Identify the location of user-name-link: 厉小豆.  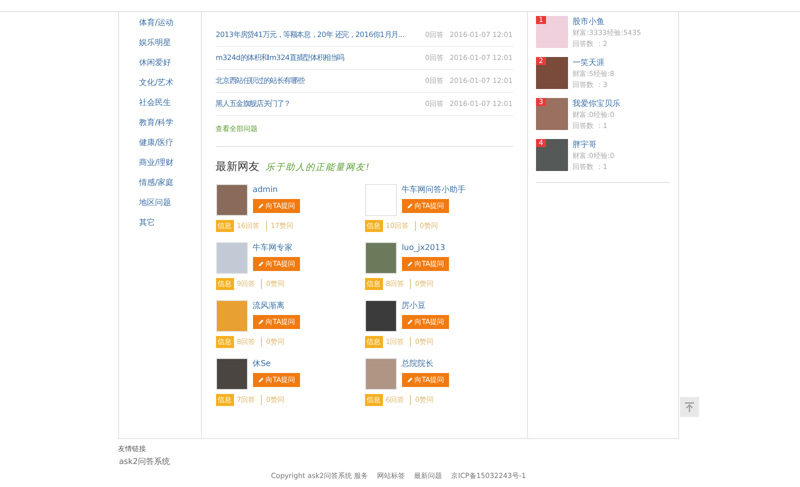
(426, 305).